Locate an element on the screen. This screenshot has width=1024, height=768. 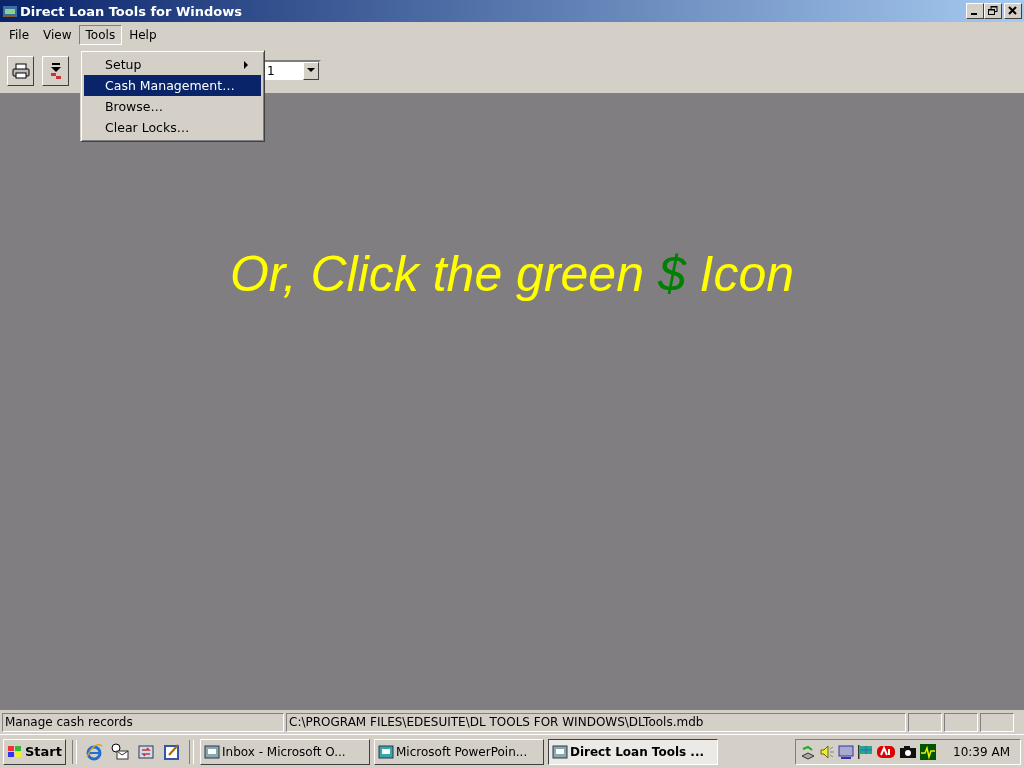
status-text: Manage cash records is located at coordinates (143, 722).